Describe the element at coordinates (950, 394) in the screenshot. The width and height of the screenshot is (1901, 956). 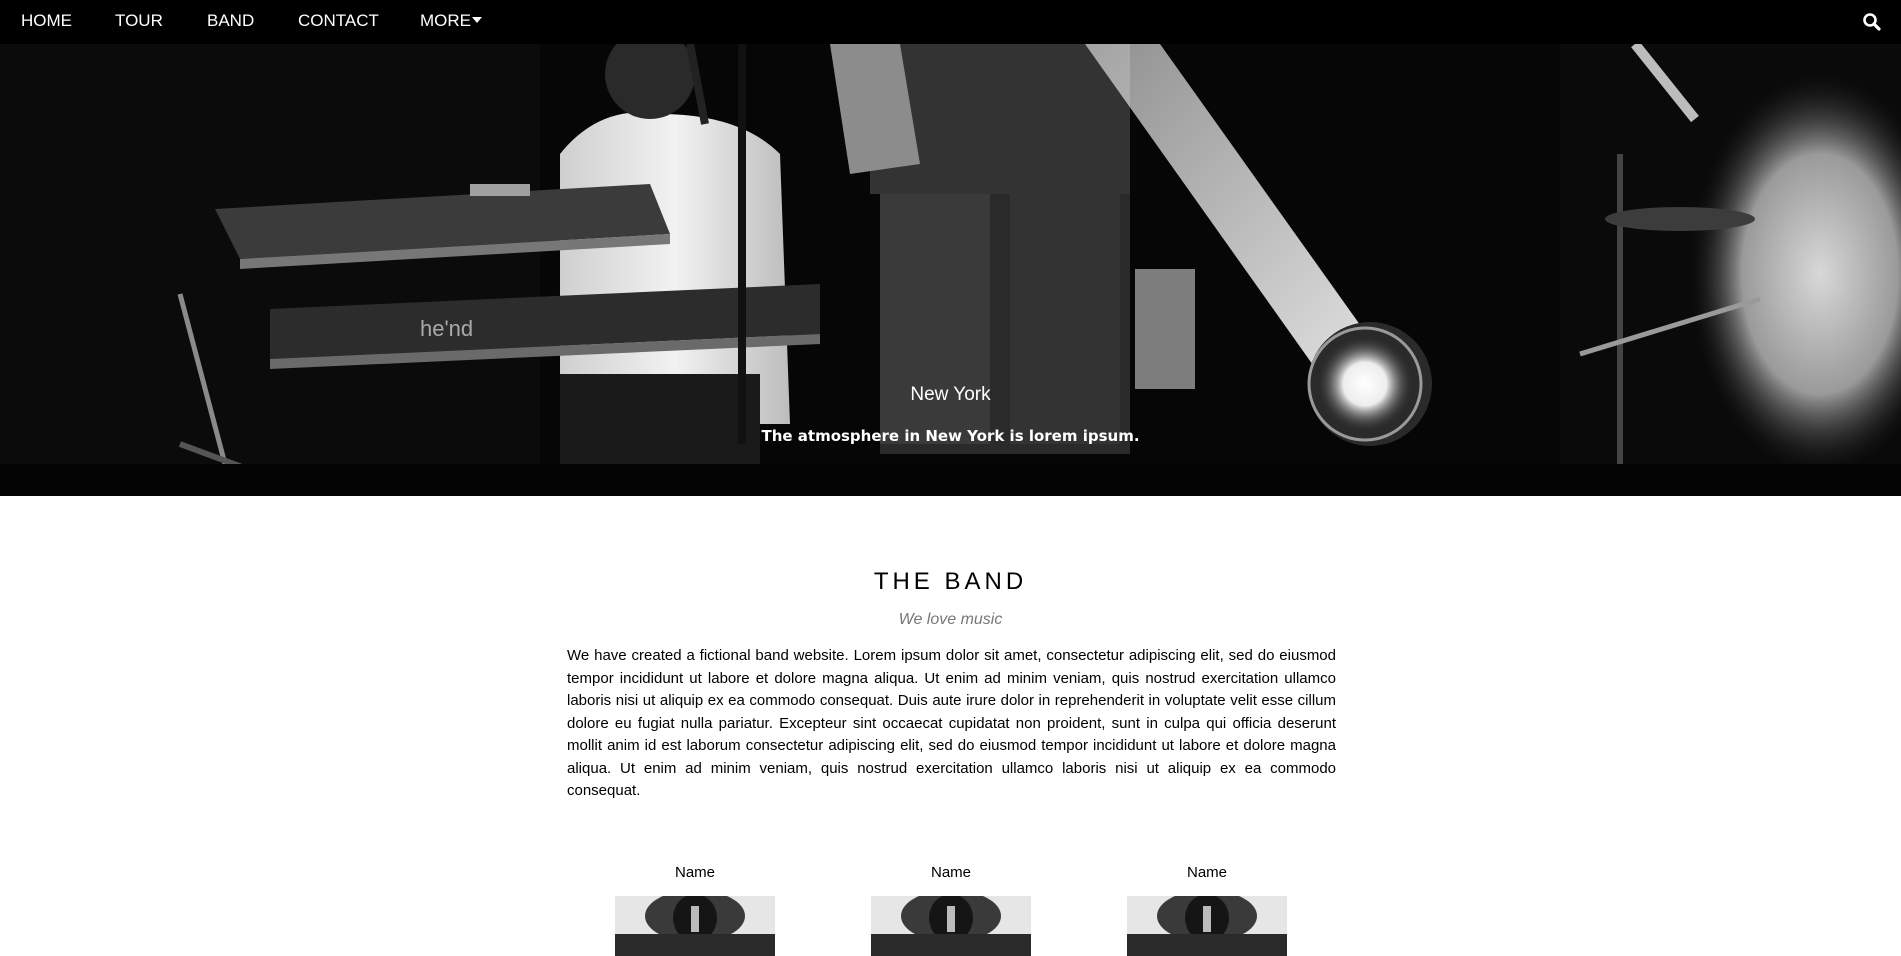
I see `hero-caption-title: New York` at that location.